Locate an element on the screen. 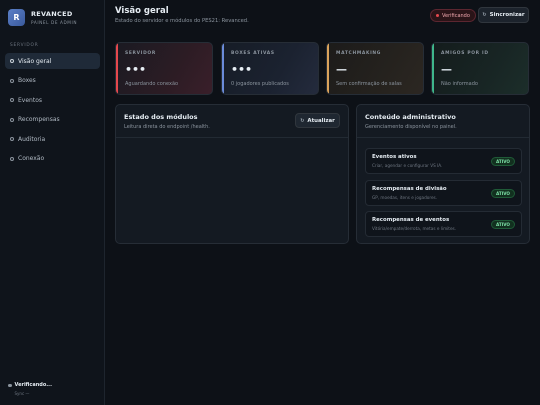 Image resolution: width=540 pixels, height=405 pixels. status-subtitle: Sync — is located at coordinates (22, 393).